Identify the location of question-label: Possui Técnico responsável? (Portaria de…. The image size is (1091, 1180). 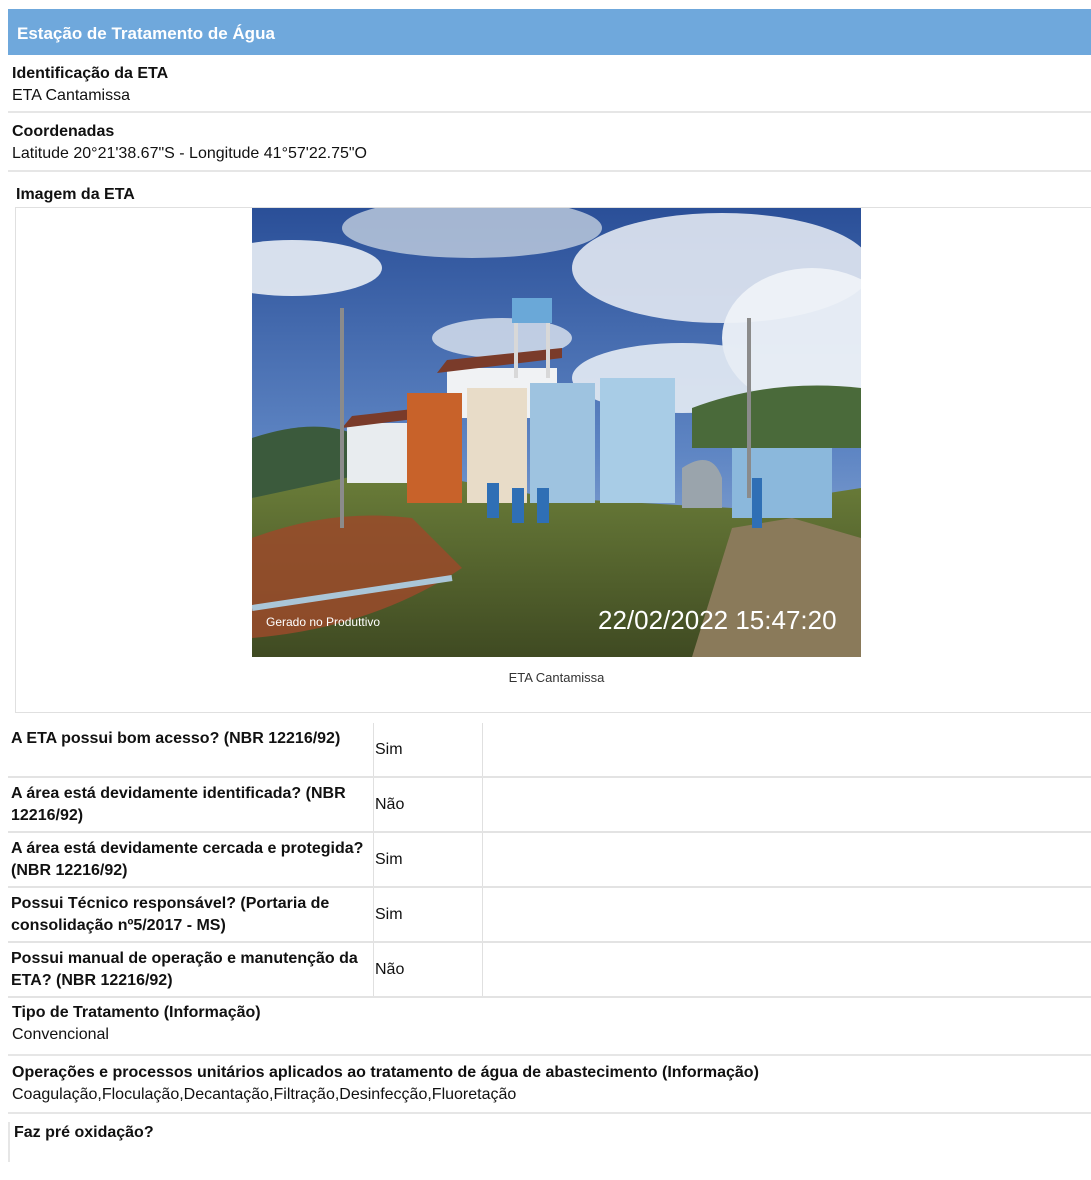
(170, 914).